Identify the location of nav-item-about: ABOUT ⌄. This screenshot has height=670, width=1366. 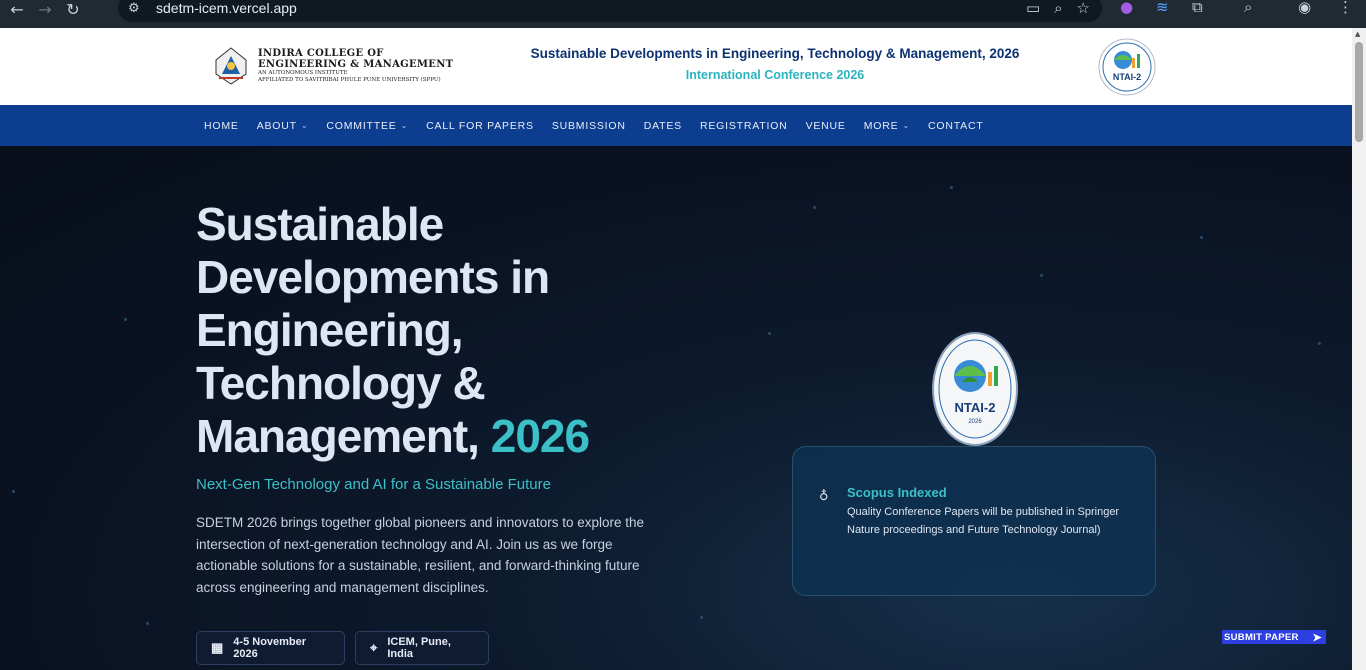
(283, 126).